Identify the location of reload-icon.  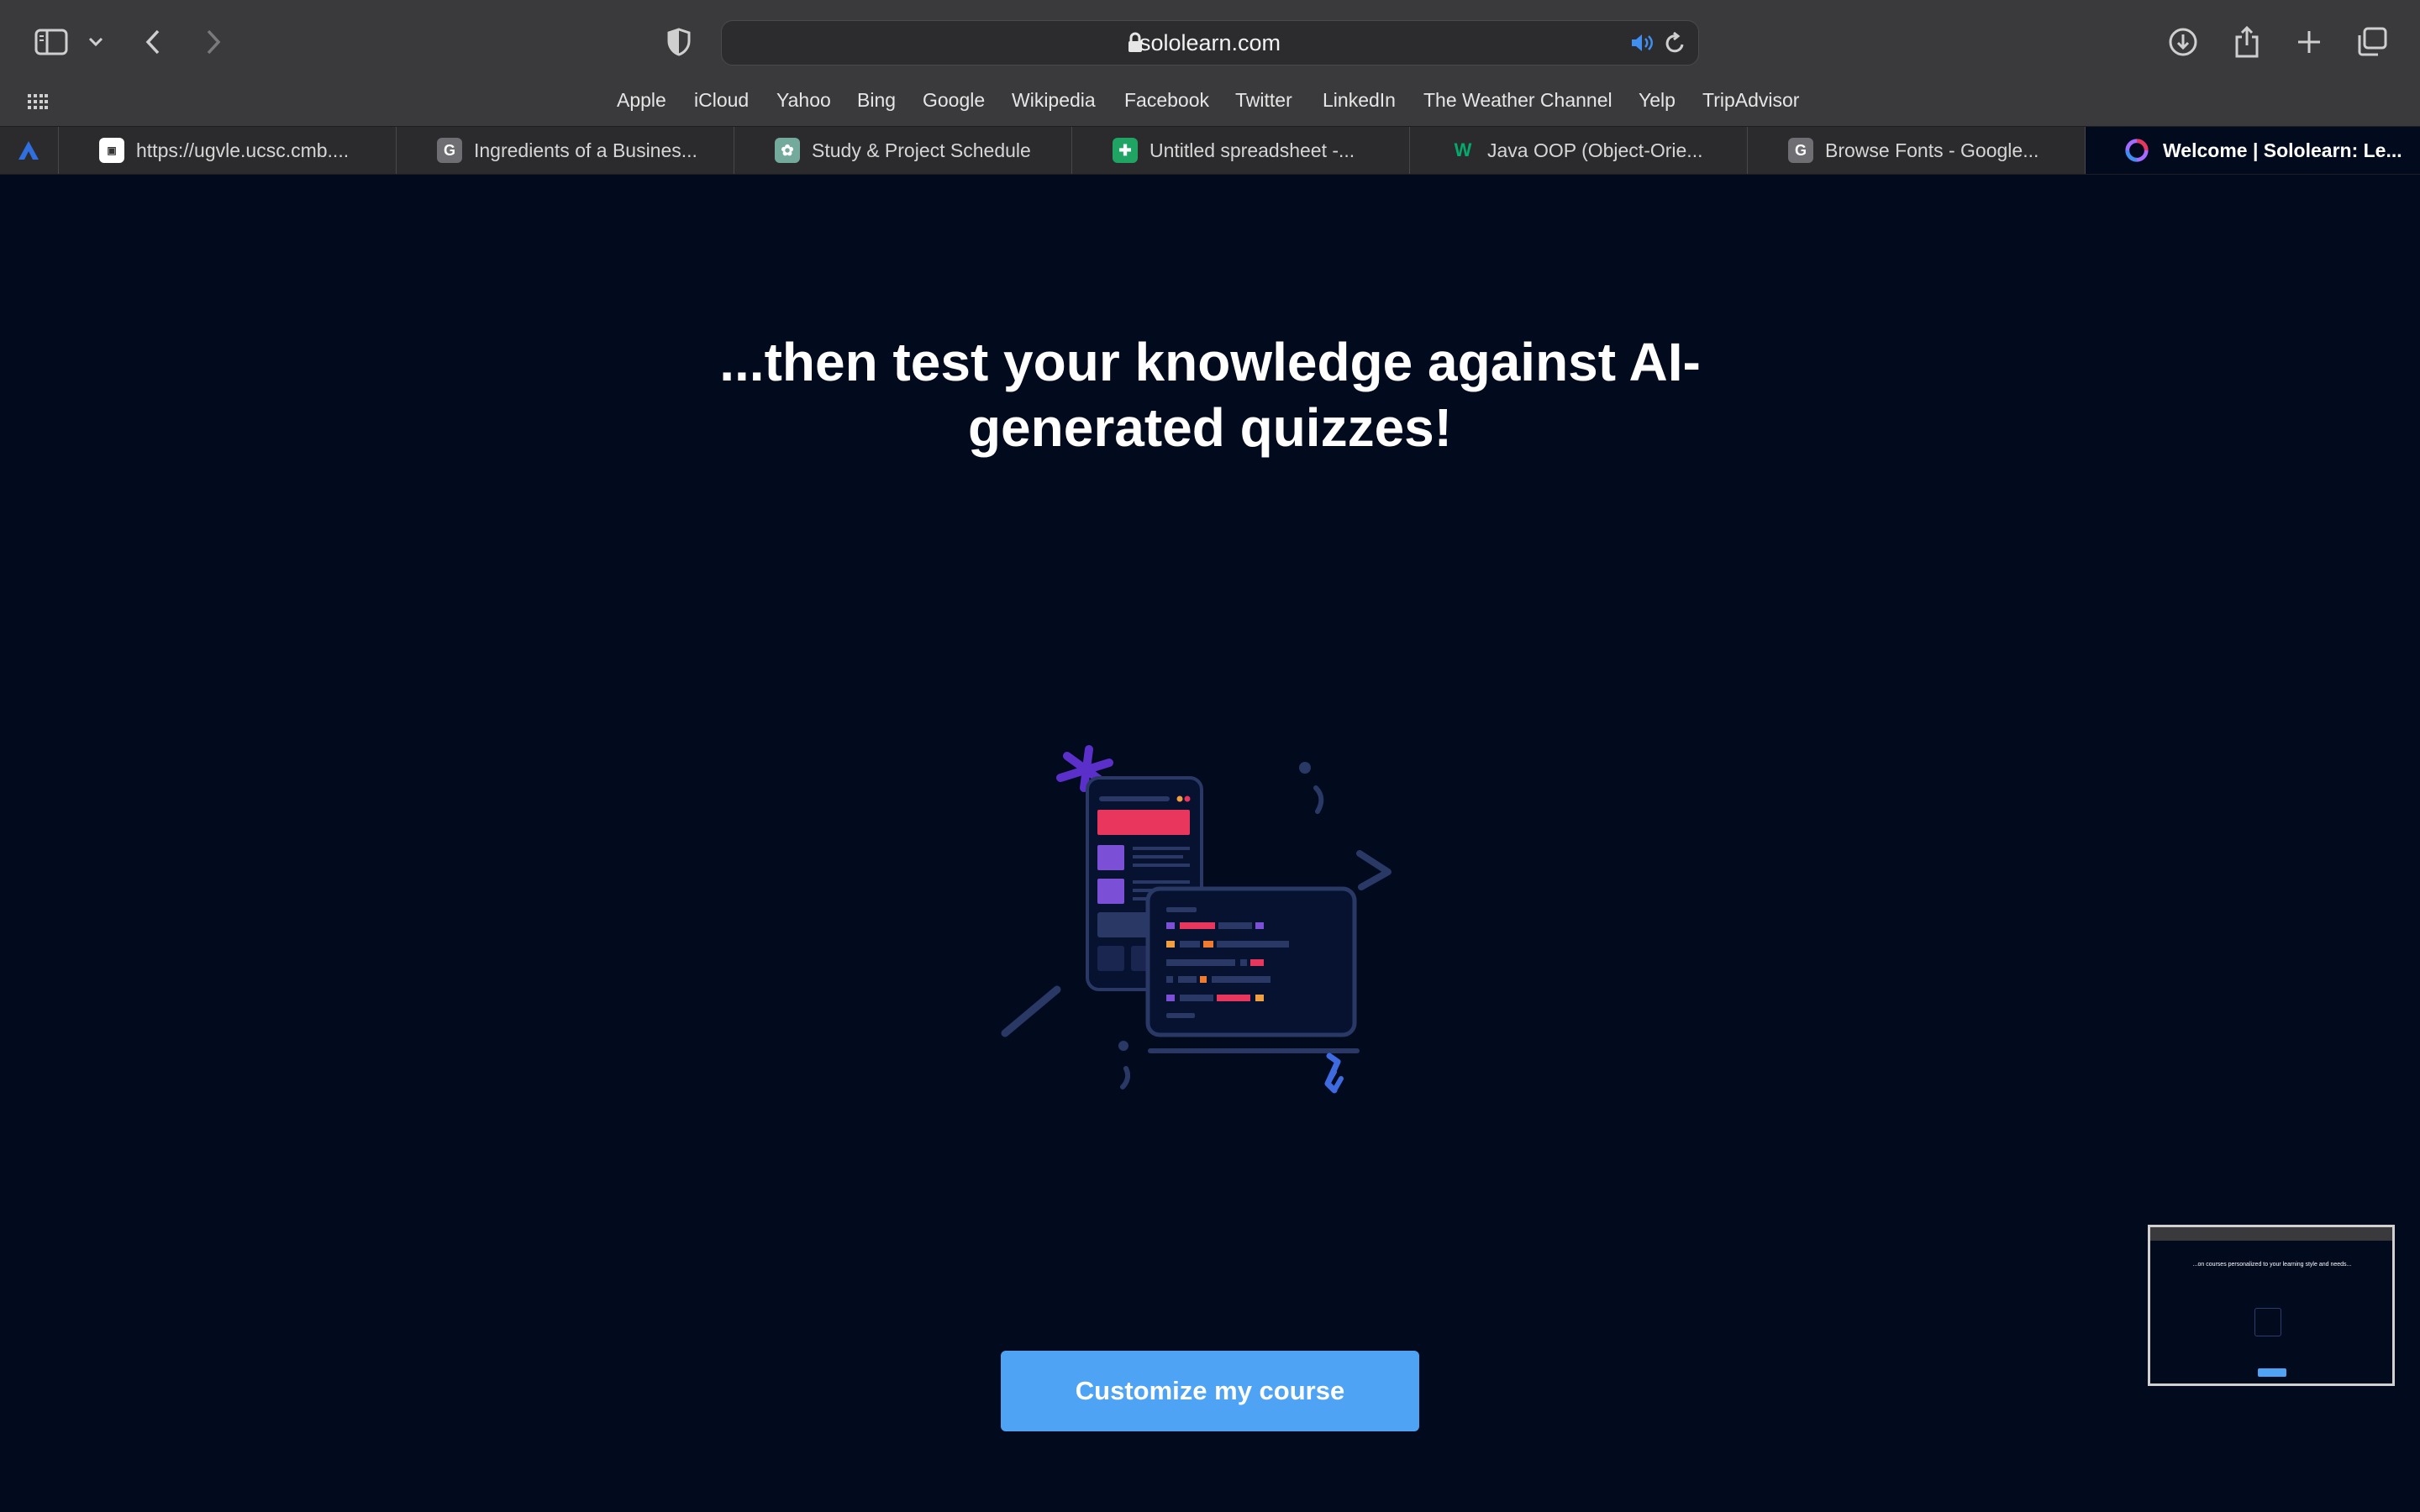
(1676, 45).